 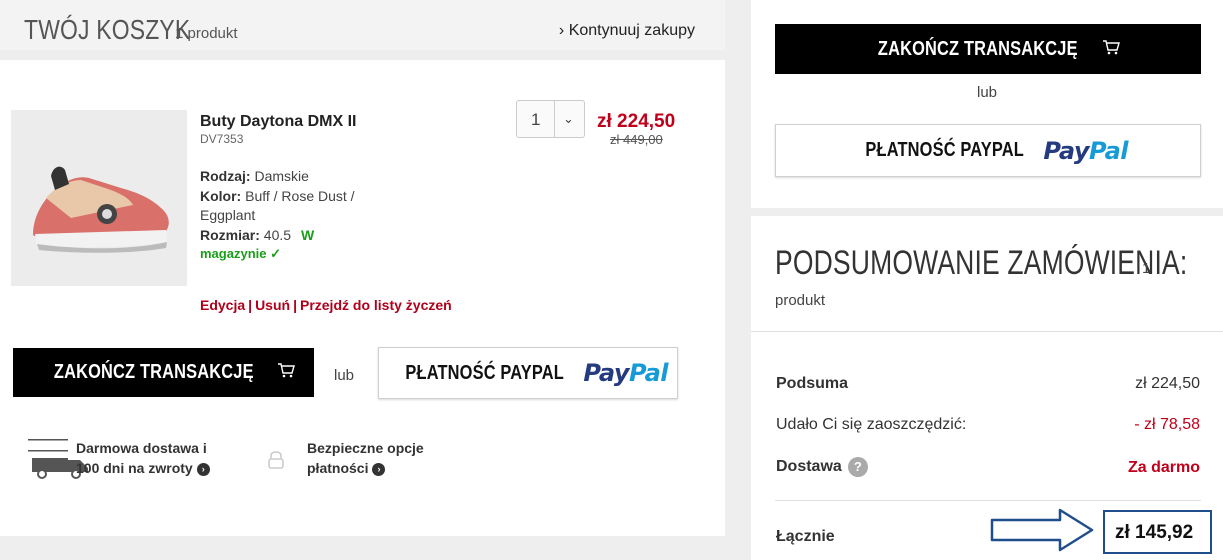 What do you see at coordinates (300, 196) in the screenshot?
I see `color-value: Buff / Rose Dust /` at bounding box center [300, 196].